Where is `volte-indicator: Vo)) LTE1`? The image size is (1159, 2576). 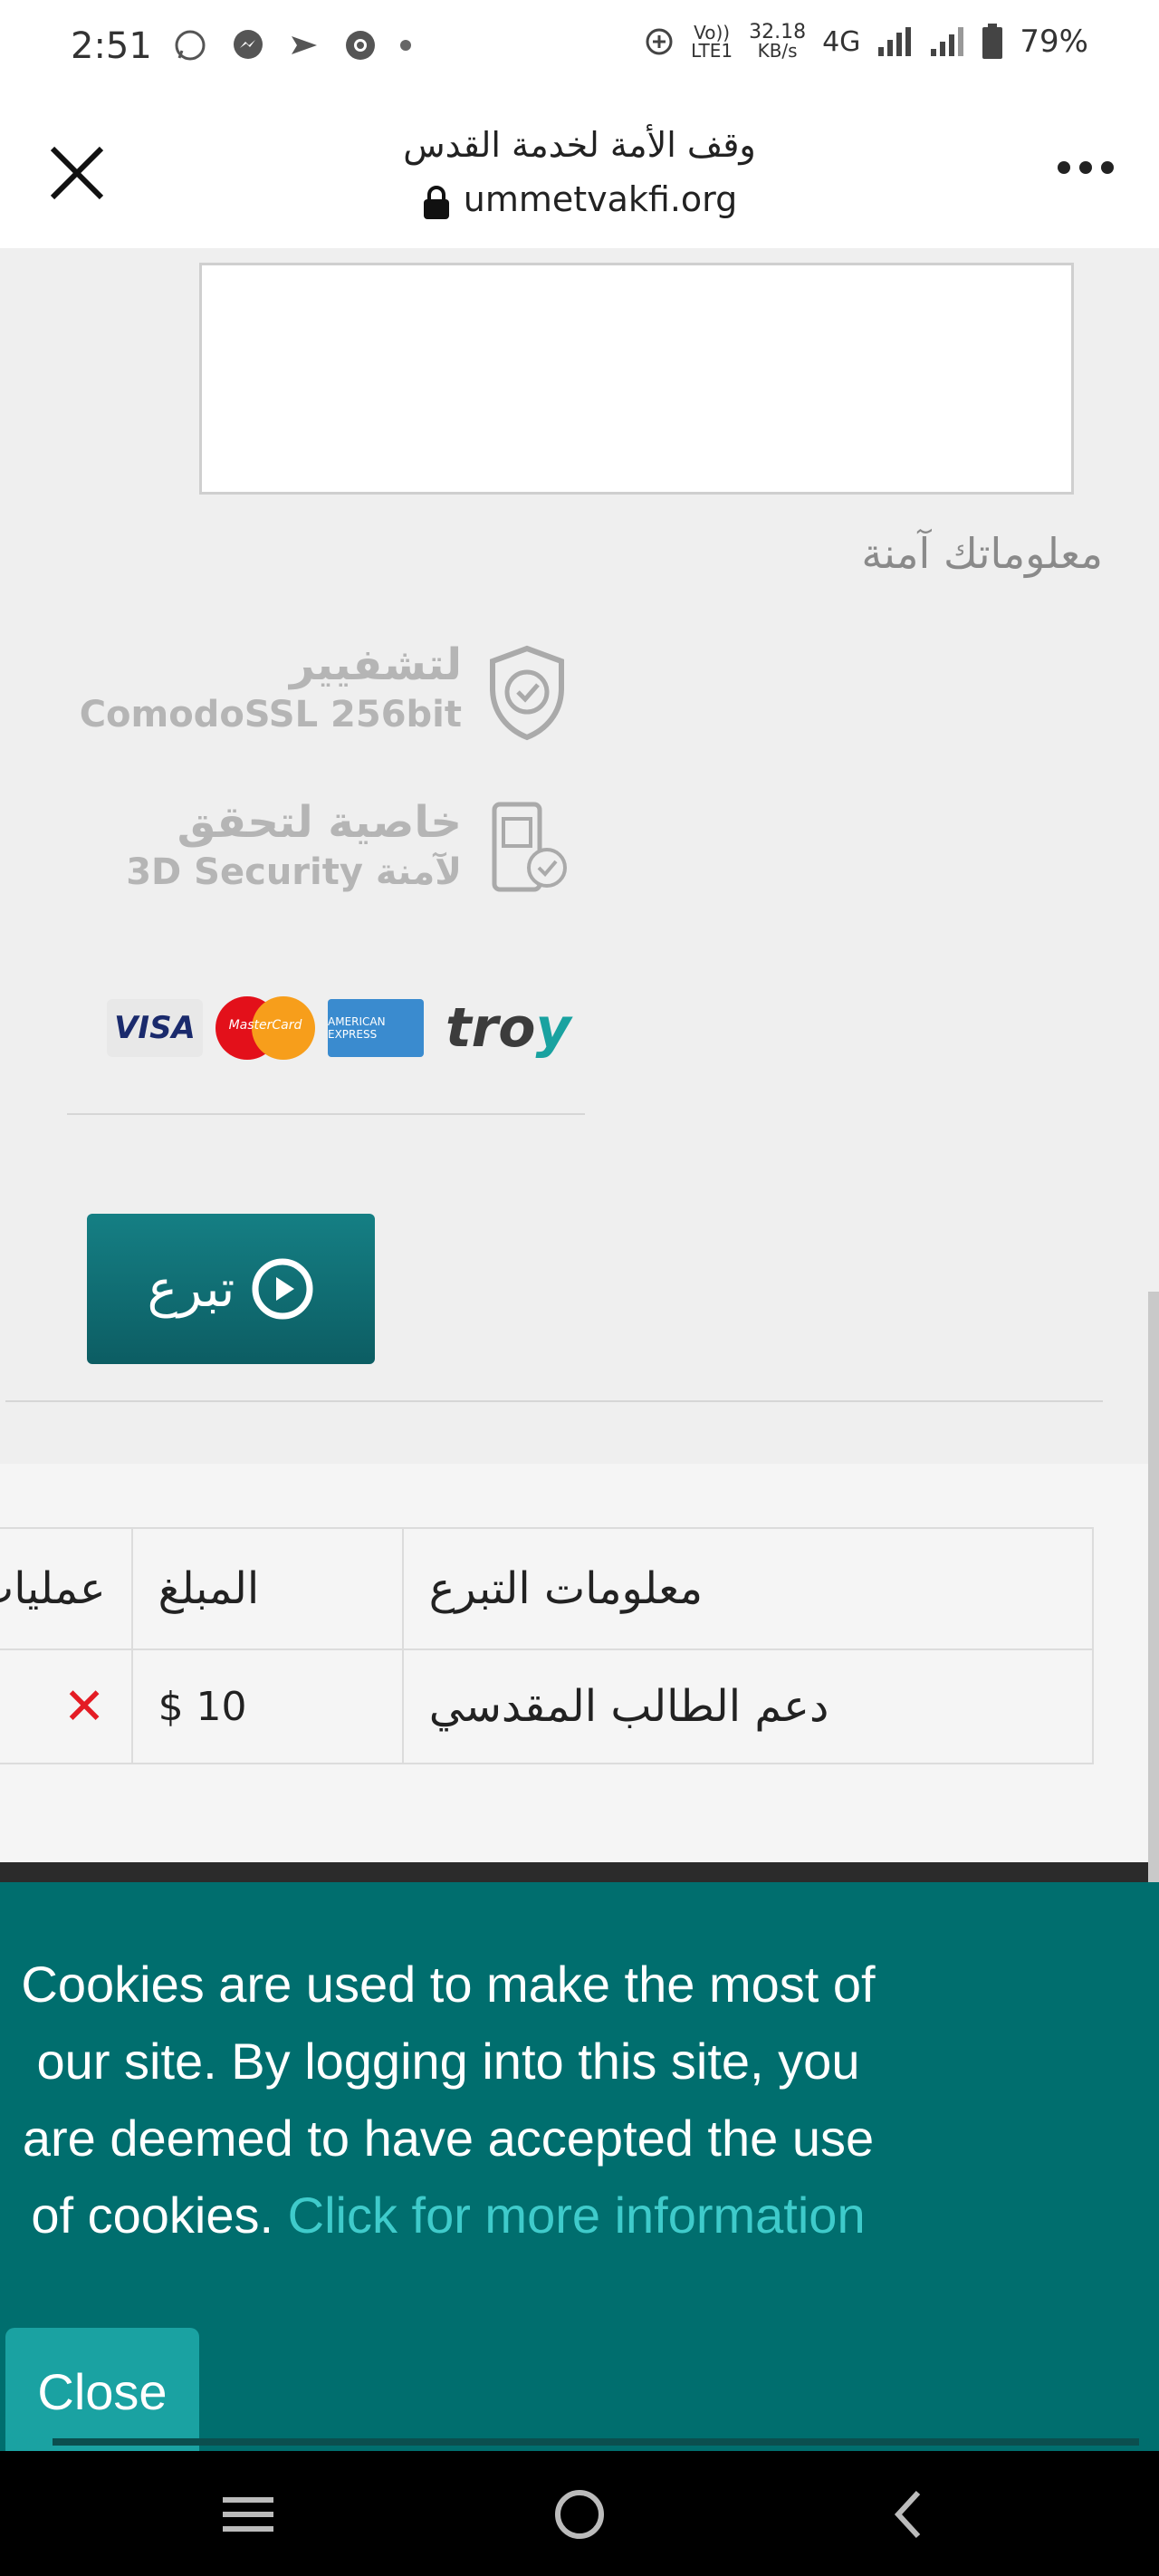 volte-indicator: Vo)) LTE1 is located at coordinates (712, 42).